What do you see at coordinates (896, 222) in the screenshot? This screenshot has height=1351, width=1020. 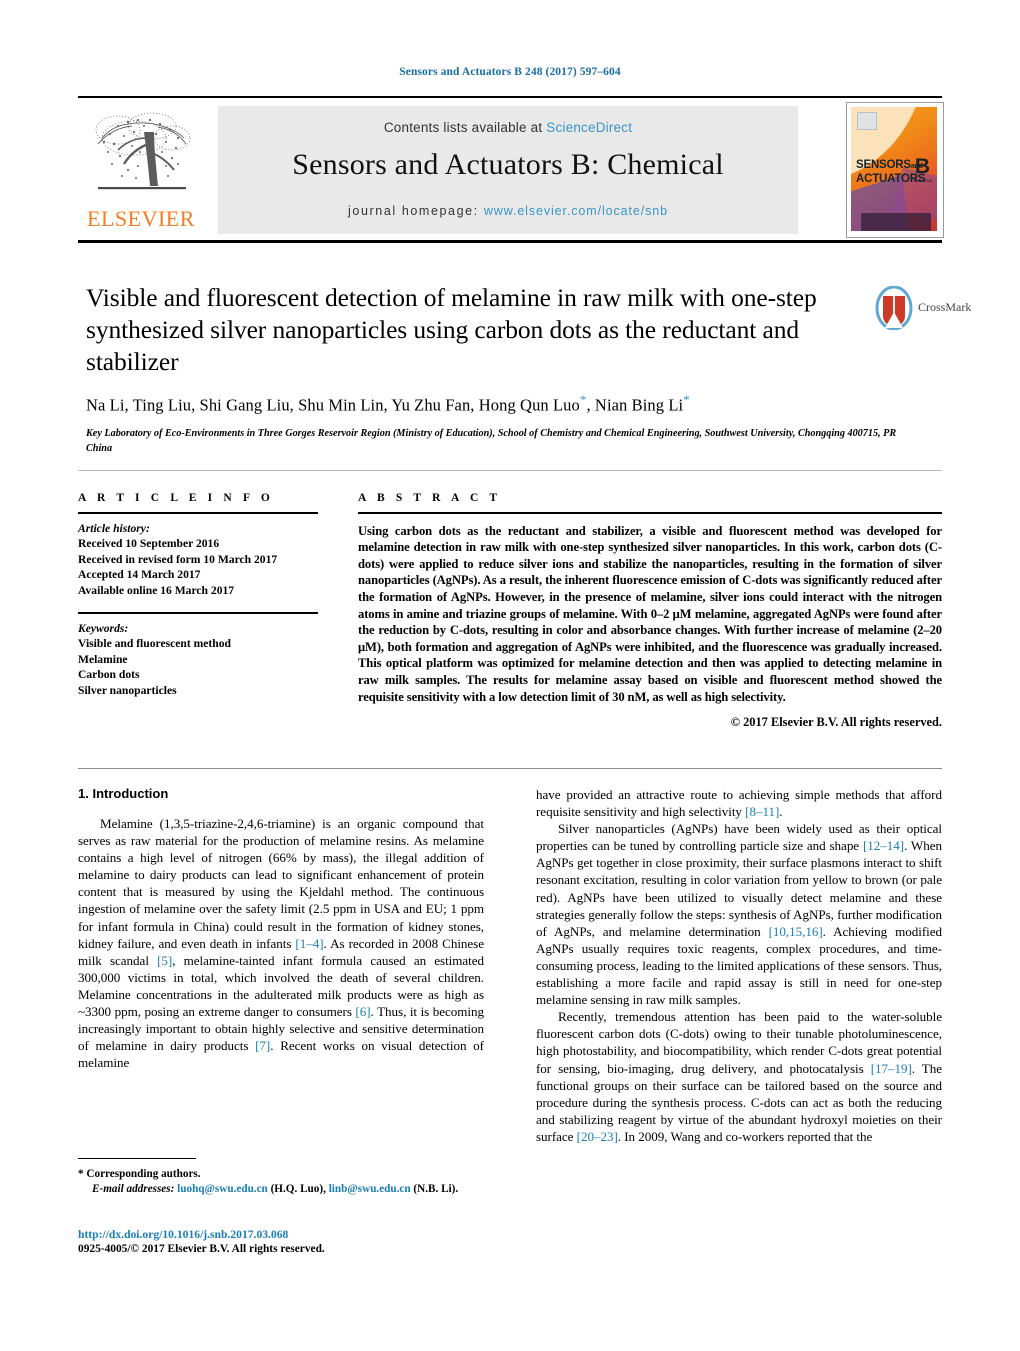 I see `cover-dark-band` at bounding box center [896, 222].